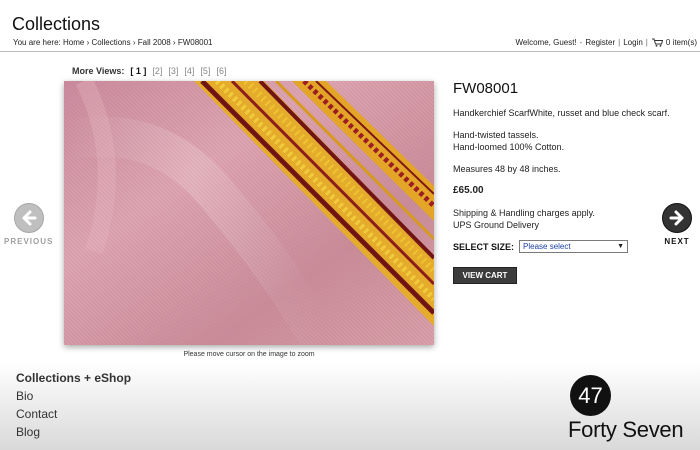 This screenshot has height=450, width=700. What do you see at coordinates (626, 429) in the screenshot?
I see `brand-name: Forty Seven` at bounding box center [626, 429].